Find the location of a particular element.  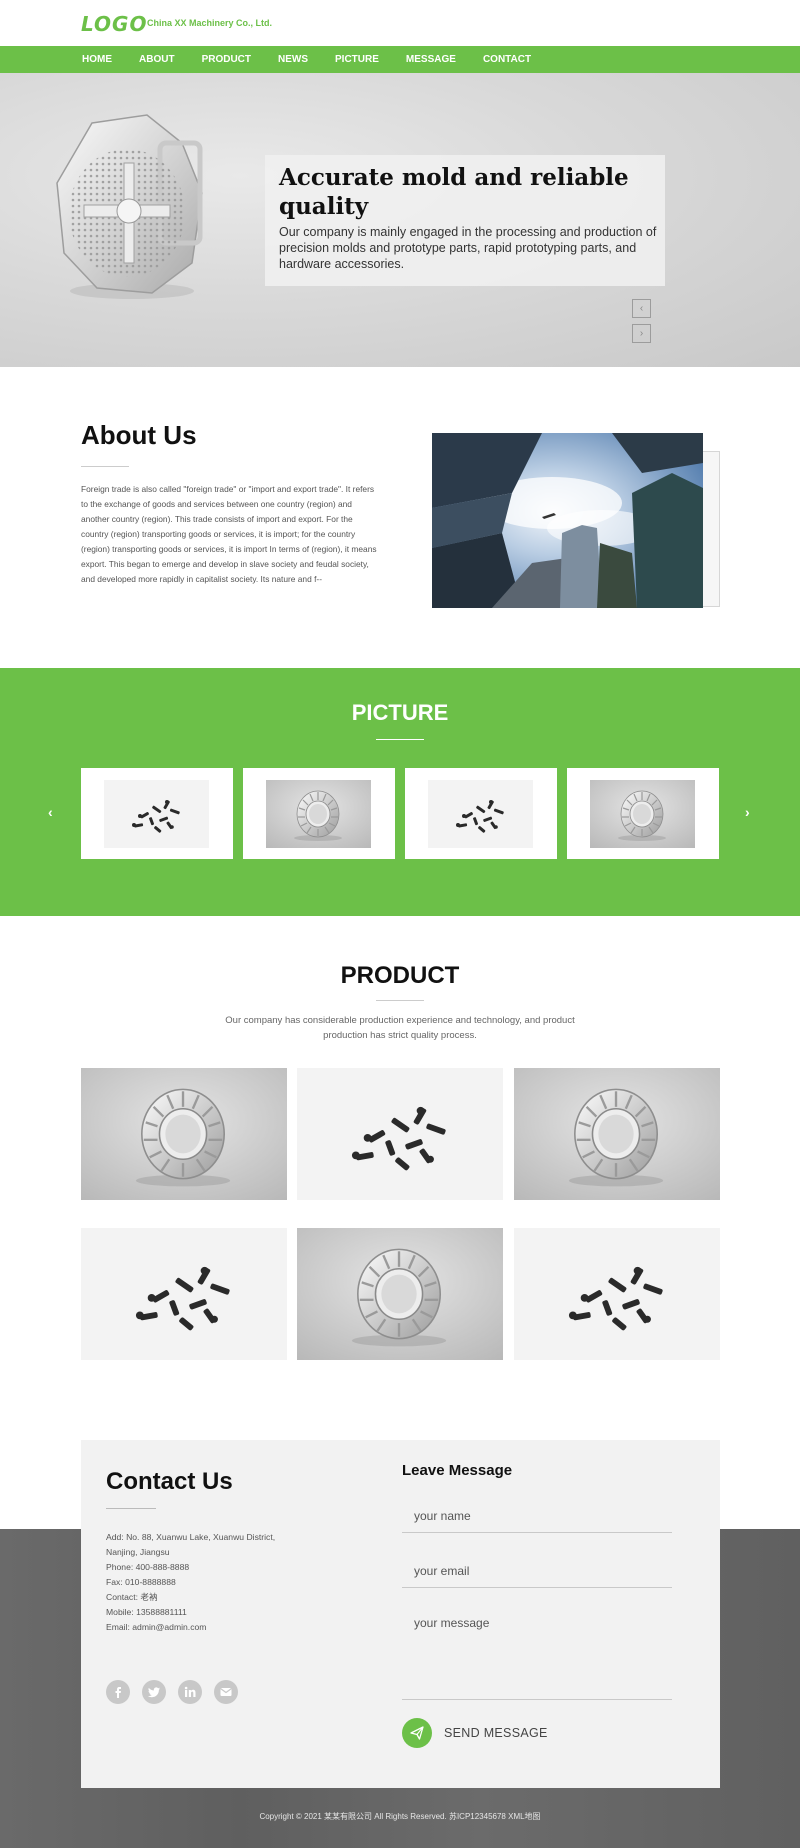

message-field is located at coordinates (537, 1653).